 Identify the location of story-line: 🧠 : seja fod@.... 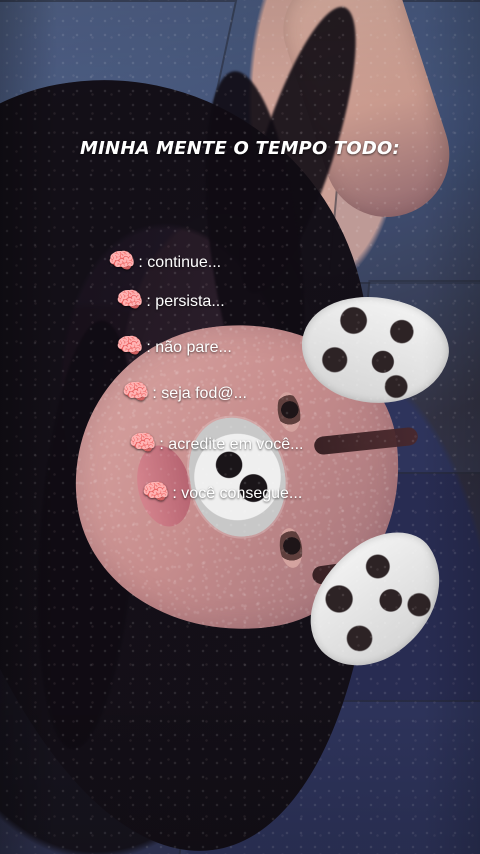
(184, 392).